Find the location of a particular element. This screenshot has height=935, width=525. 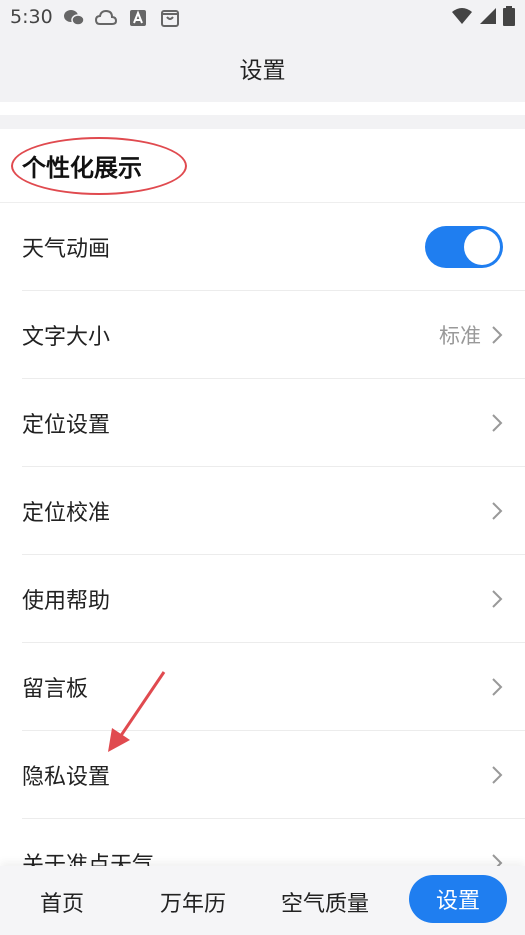

content-top-strip is located at coordinates (262, 108).